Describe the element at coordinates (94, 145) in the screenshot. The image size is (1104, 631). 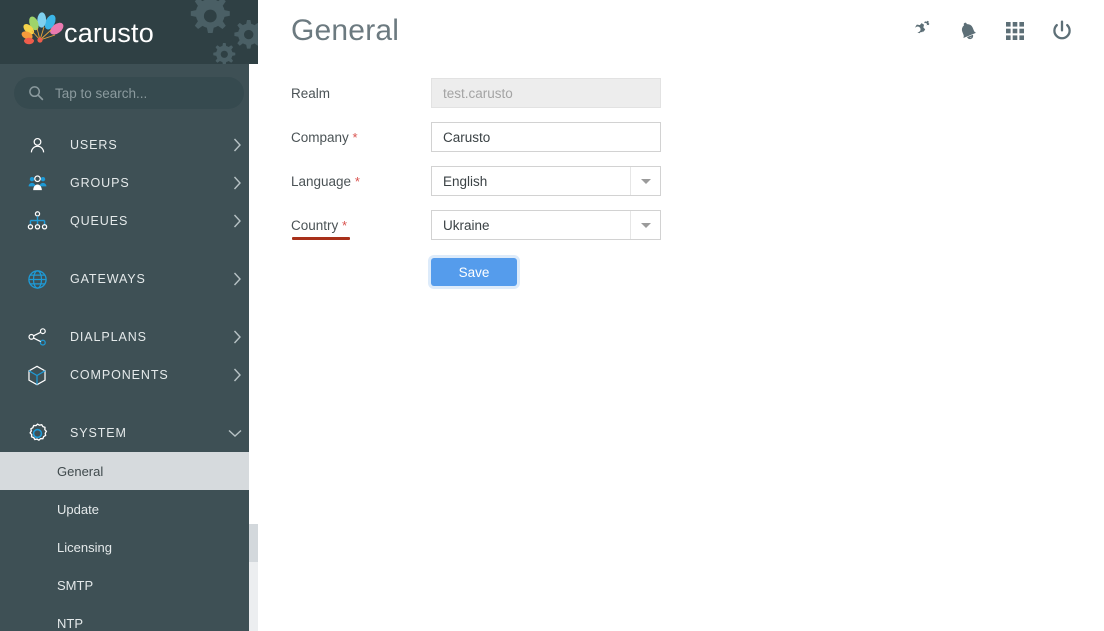
I see `sidebar-item-label: USERS` at that location.